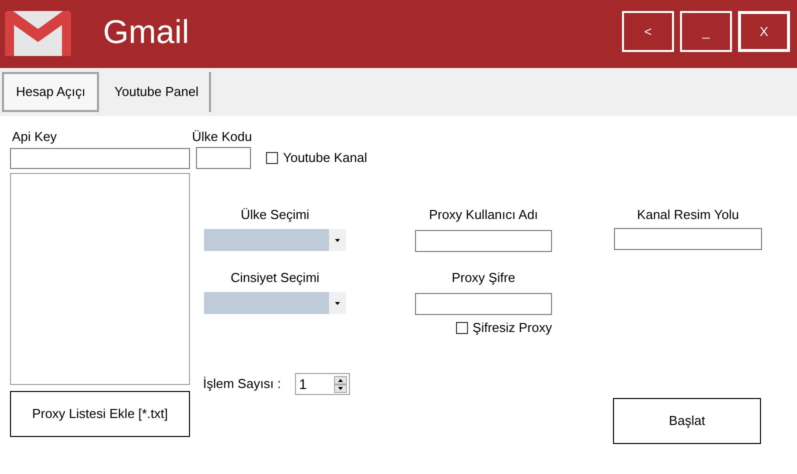 This screenshot has width=797, height=474. What do you see at coordinates (100, 279) in the screenshot?
I see `text-area` at bounding box center [100, 279].